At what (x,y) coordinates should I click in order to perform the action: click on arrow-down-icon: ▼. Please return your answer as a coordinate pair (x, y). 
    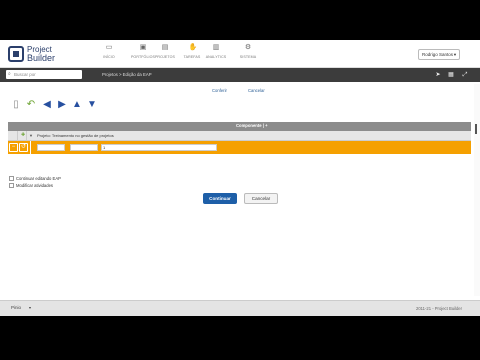
    Looking at the image, I should click on (92, 105).